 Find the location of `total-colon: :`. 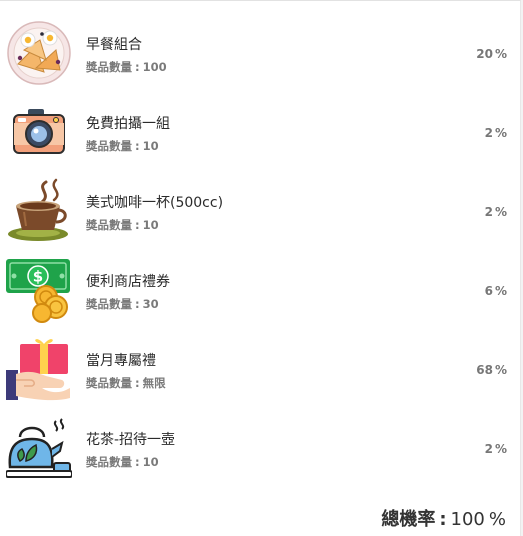

total-colon: : is located at coordinates (443, 519).